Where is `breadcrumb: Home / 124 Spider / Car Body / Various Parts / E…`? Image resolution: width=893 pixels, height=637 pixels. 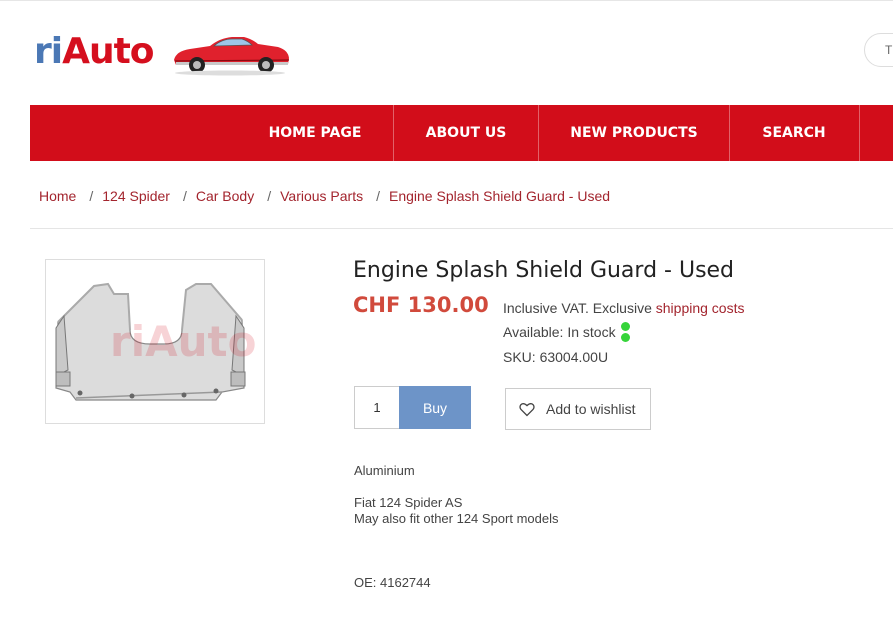
breadcrumb: Home / 124 Spider / Car Body / Various Parts / E… is located at coordinates (324, 196).